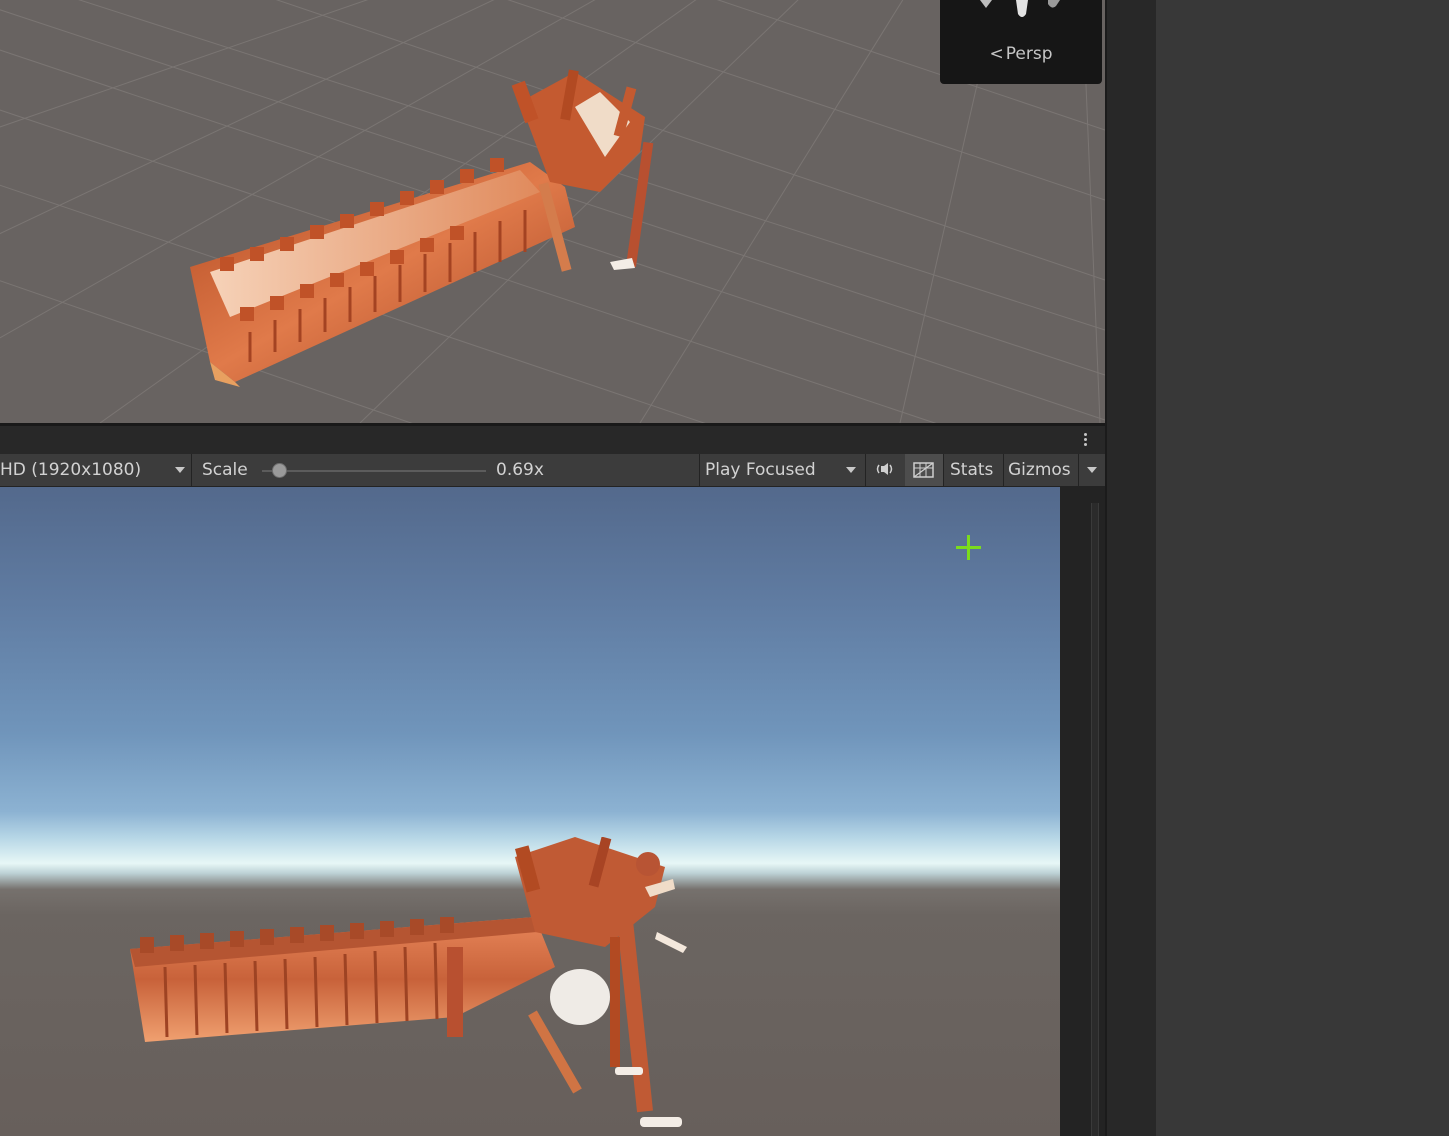  I want to click on camera-mode-label: Persp, so click(1029, 54).